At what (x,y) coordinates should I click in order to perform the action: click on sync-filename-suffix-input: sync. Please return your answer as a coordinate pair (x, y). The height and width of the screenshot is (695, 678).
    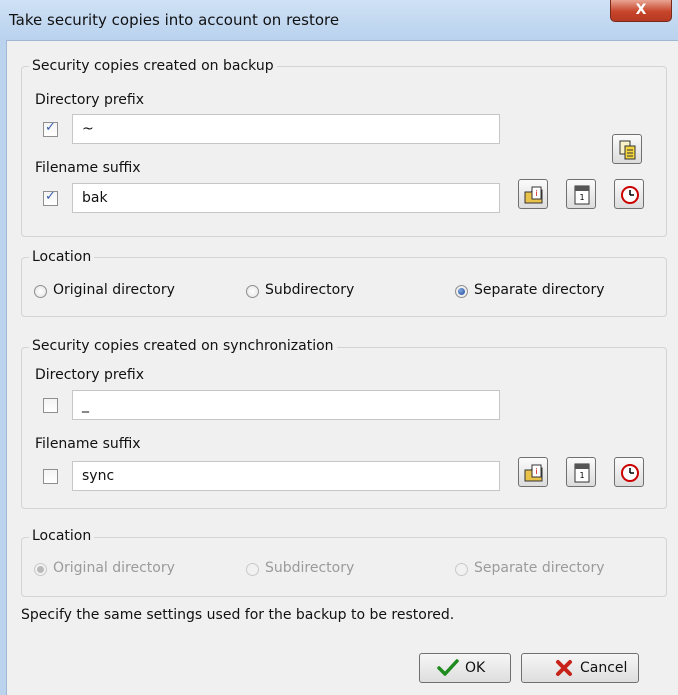
    Looking at the image, I should click on (286, 476).